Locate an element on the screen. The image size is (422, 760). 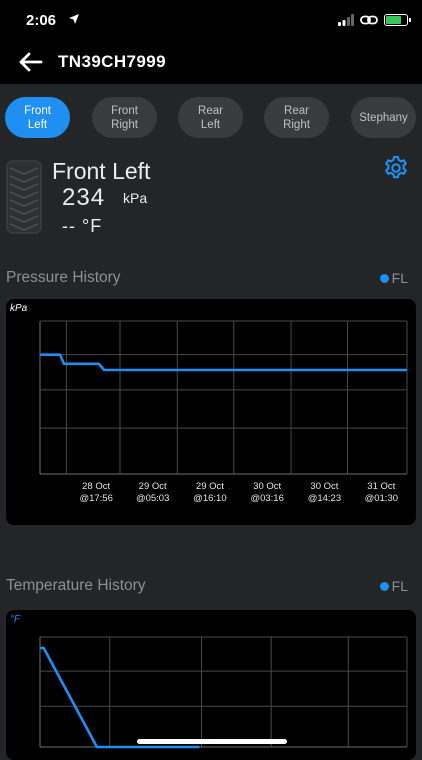
x-tick-label: @01:30 is located at coordinates (381, 498).